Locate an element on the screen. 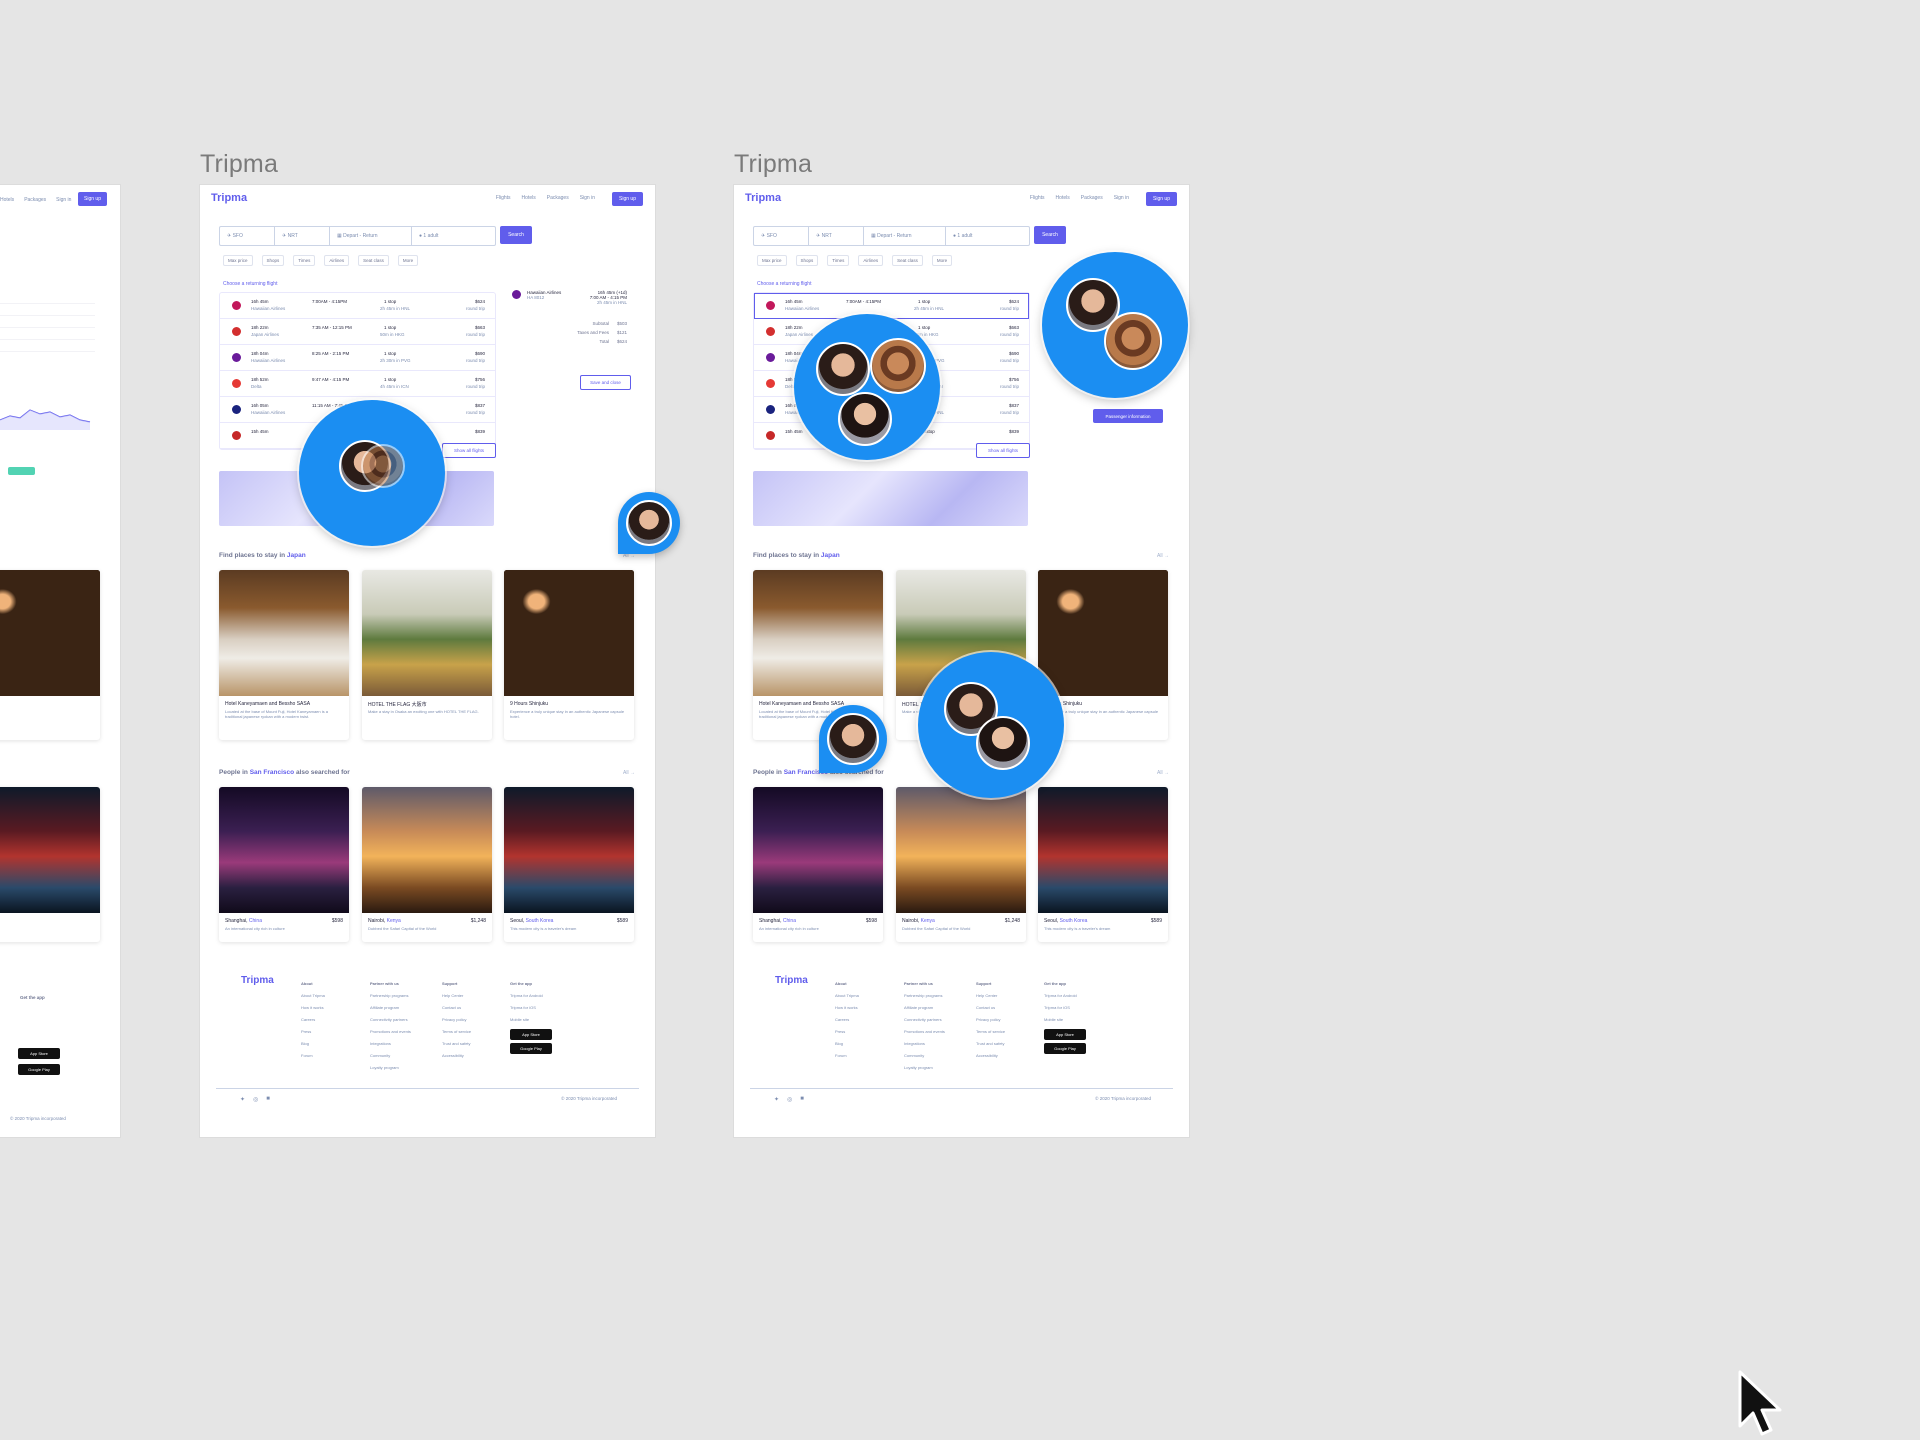 The width and height of the screenshot is (1920, 1440). footer-link: Terms of service is located at coordinates (456, 1032).